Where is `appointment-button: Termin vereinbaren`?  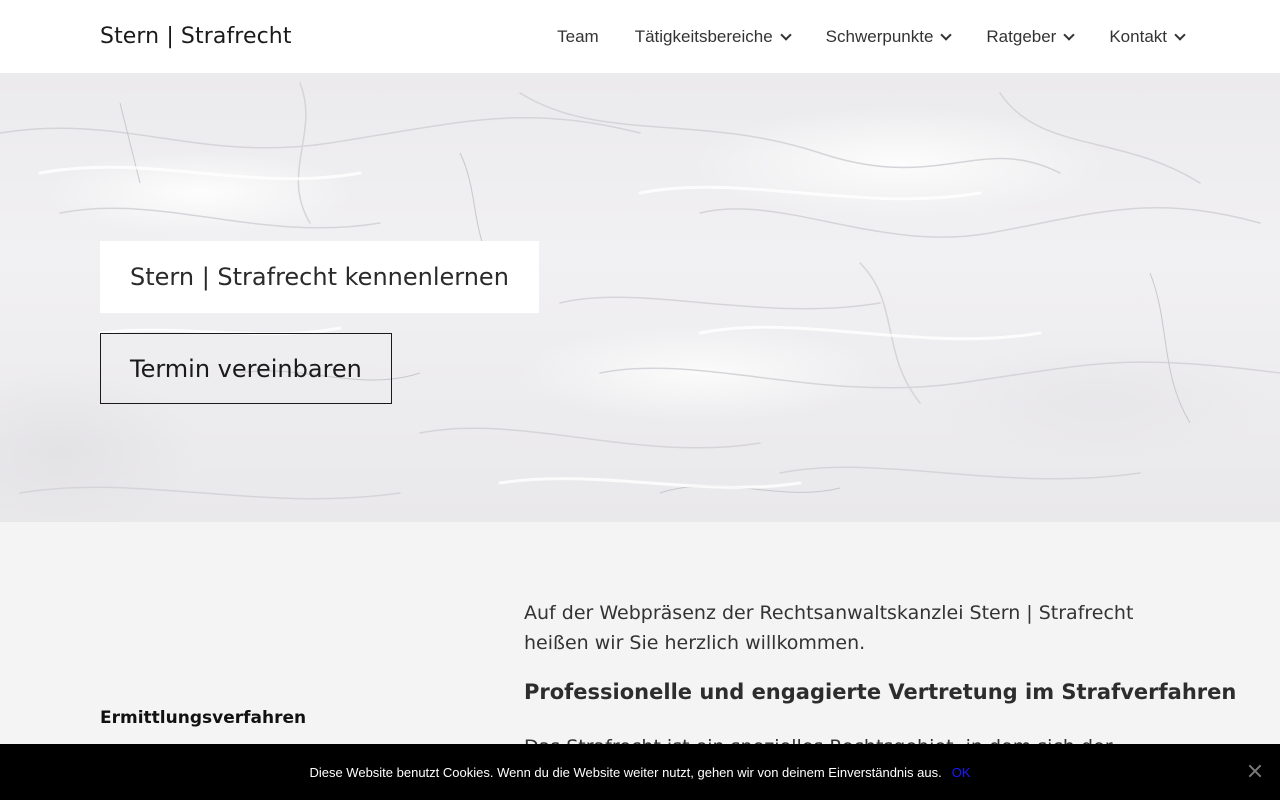
appointment-button: Termin vereinbaren is located at coordinates (246, 368).